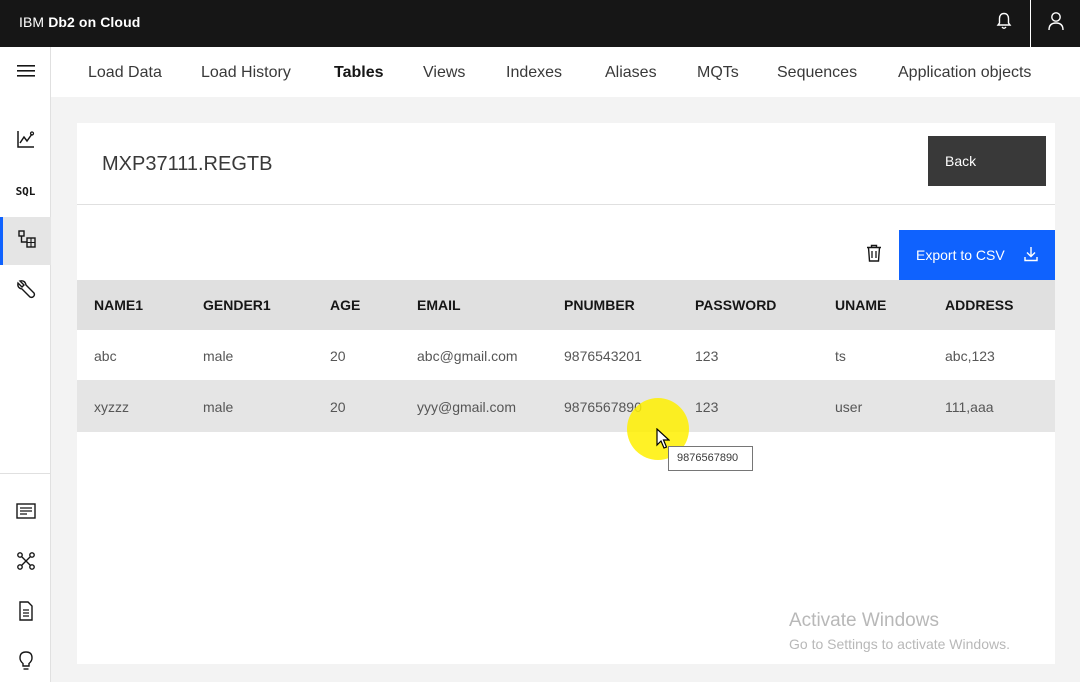 The width and height of the screenshot is (1080, 682). Describe the element at coordinates (111, 407) in the screenshot. I see `cell-name1: xyzzz` at that location.